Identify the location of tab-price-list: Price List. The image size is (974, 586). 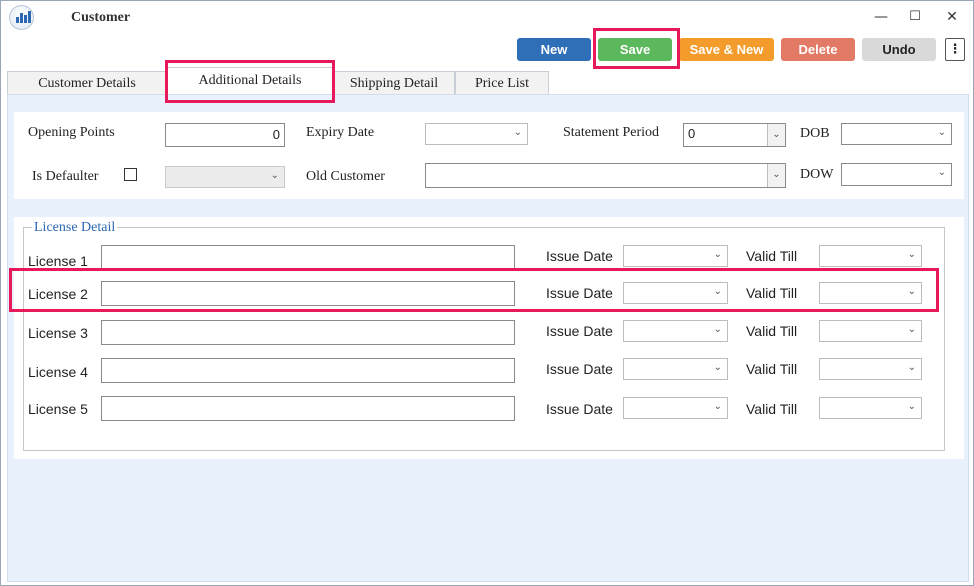
(502, 83).